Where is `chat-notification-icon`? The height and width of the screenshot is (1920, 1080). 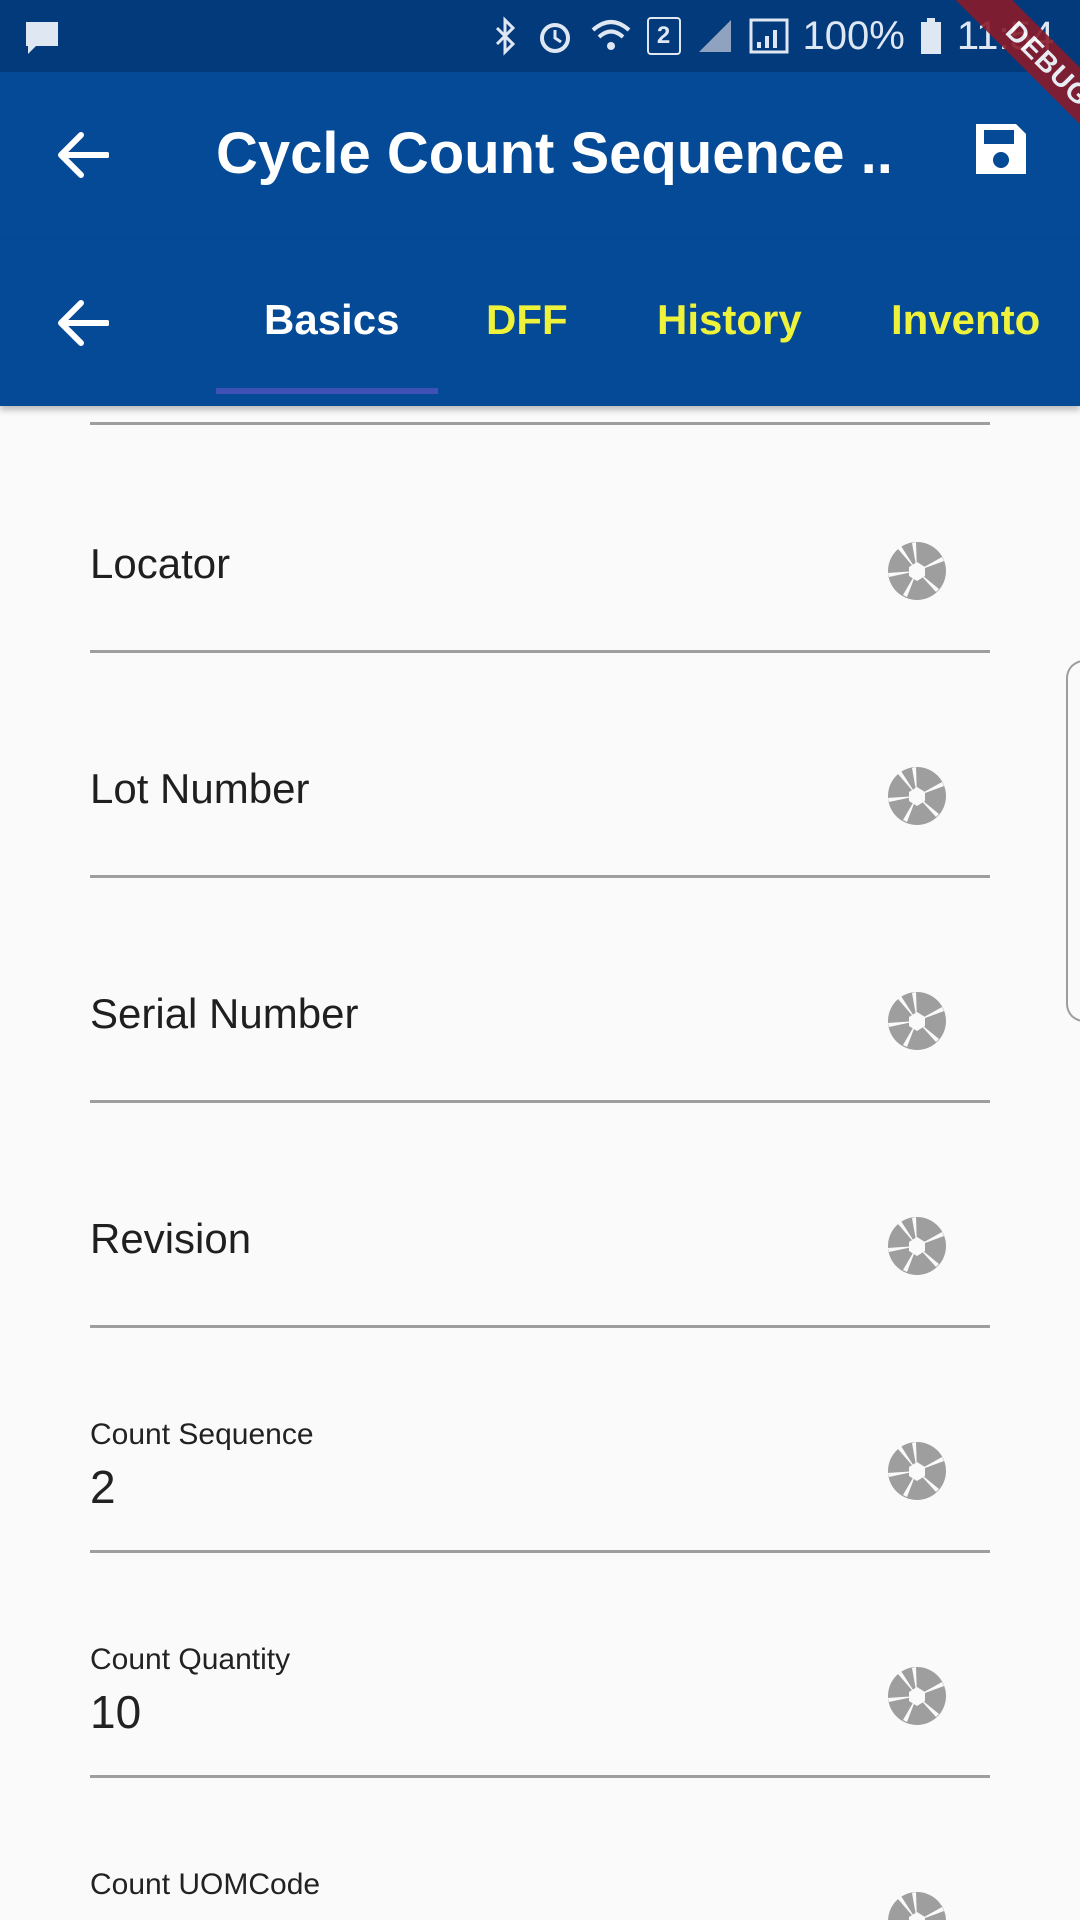
chat-notification-icon is located at coordinates (42, 40).